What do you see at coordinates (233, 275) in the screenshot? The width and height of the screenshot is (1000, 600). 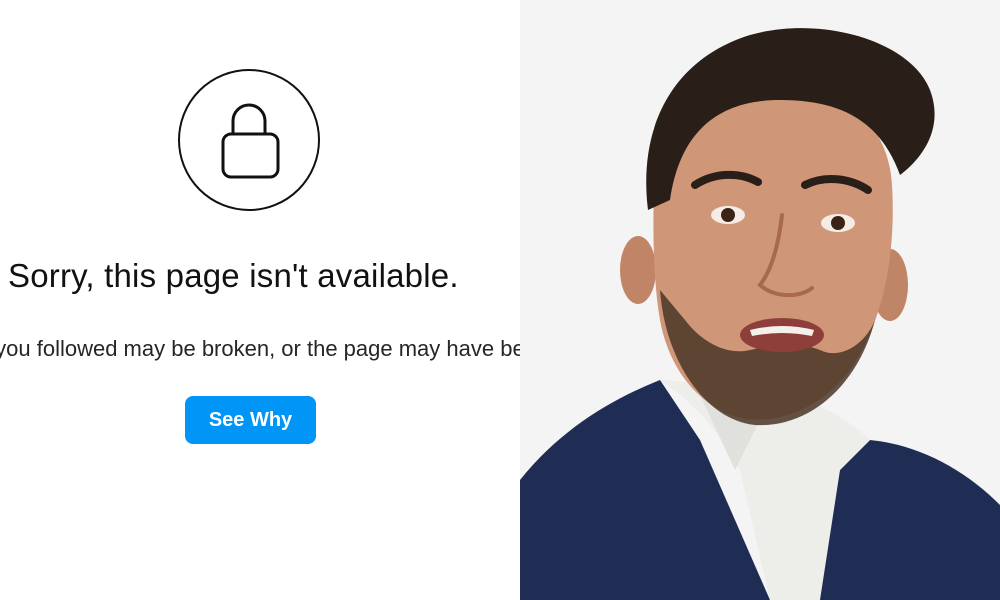 I see `page-title: Sorry, this page isn't available.` at bounding box center [233, 275].